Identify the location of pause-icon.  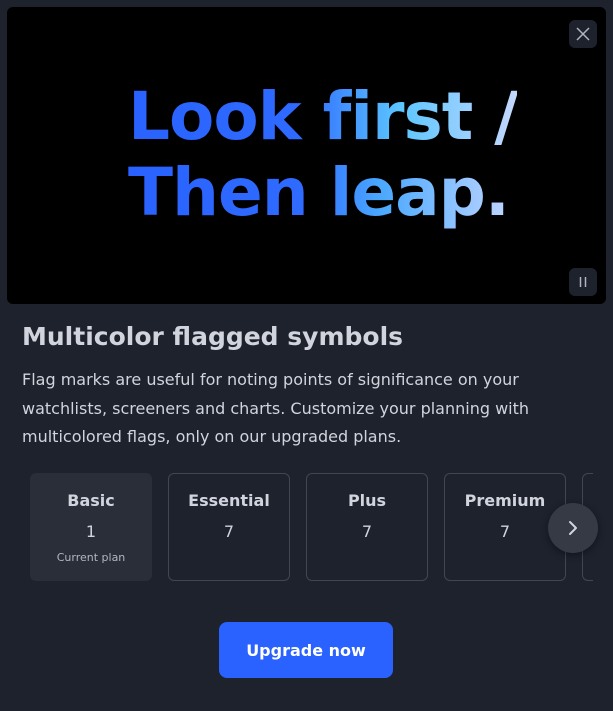
(583, 282).